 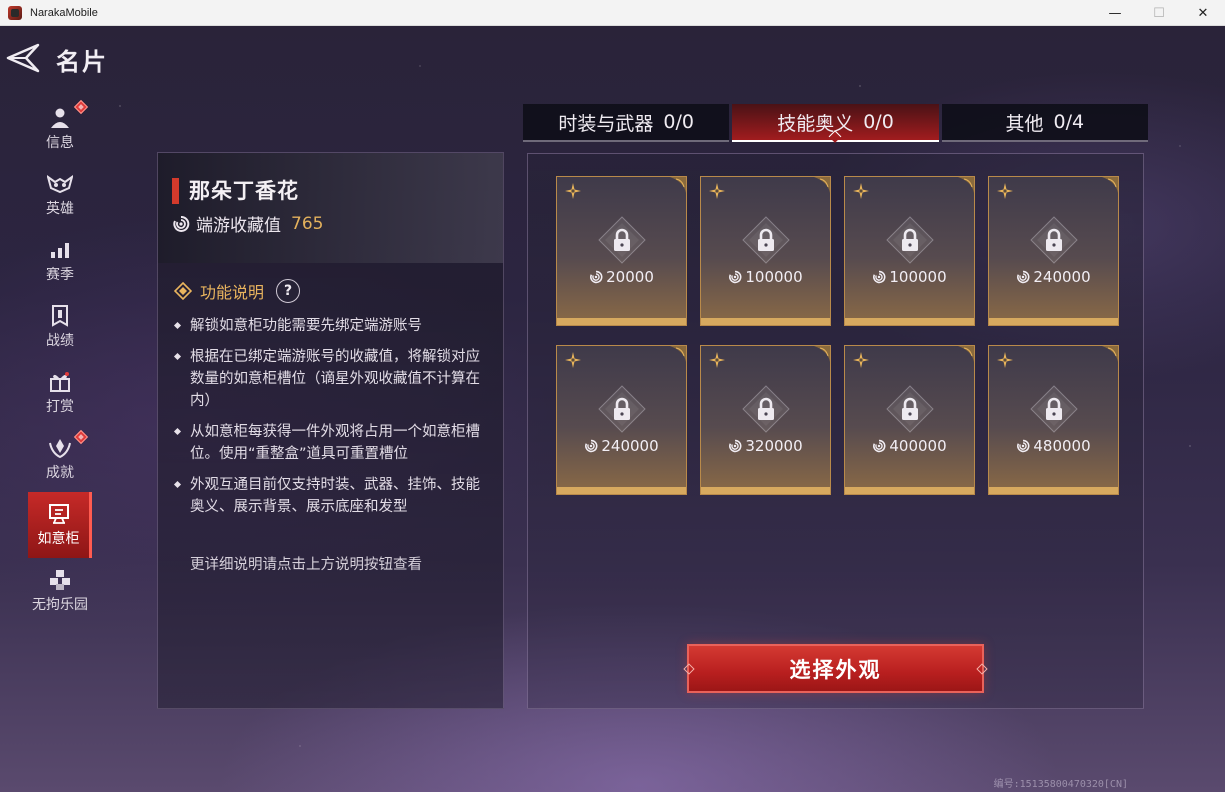 I want to click on slot-requirement: 240000, so click(x=1053, y=277).